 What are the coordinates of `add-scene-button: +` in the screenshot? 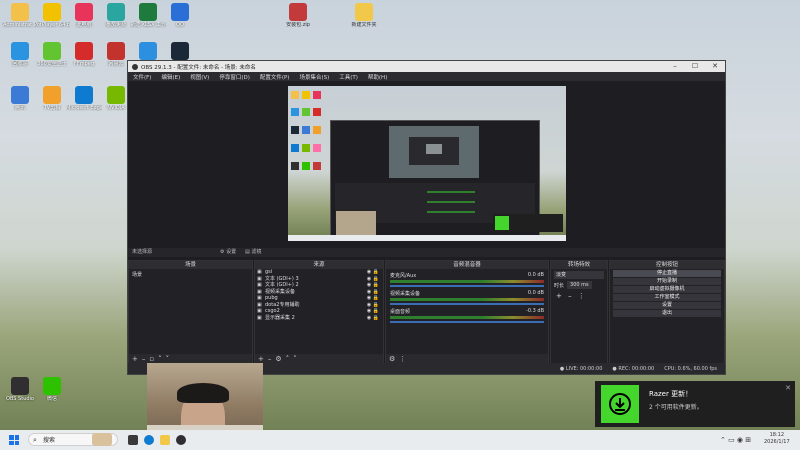 It's located at (135, 359).